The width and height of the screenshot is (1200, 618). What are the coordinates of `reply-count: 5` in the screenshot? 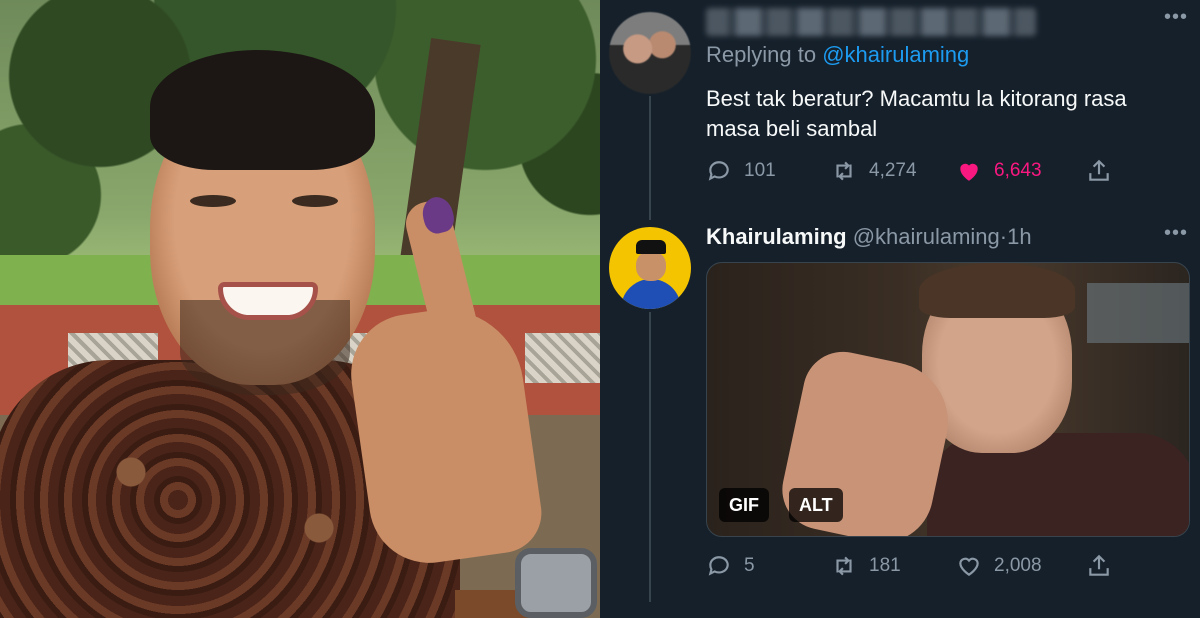 It's located at (749, 565).